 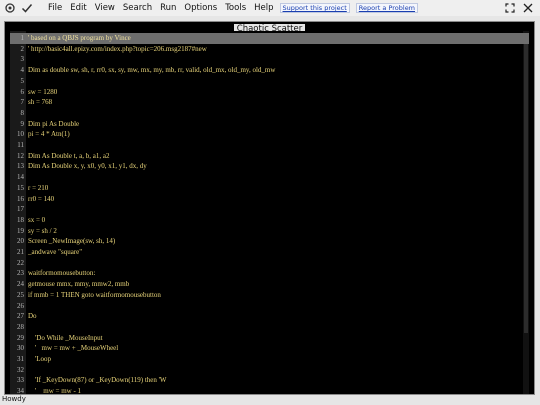 What do you see at coordinates (10, 8) in the screenshot?
I see `settings-icon` at bounding box center [10, 8].